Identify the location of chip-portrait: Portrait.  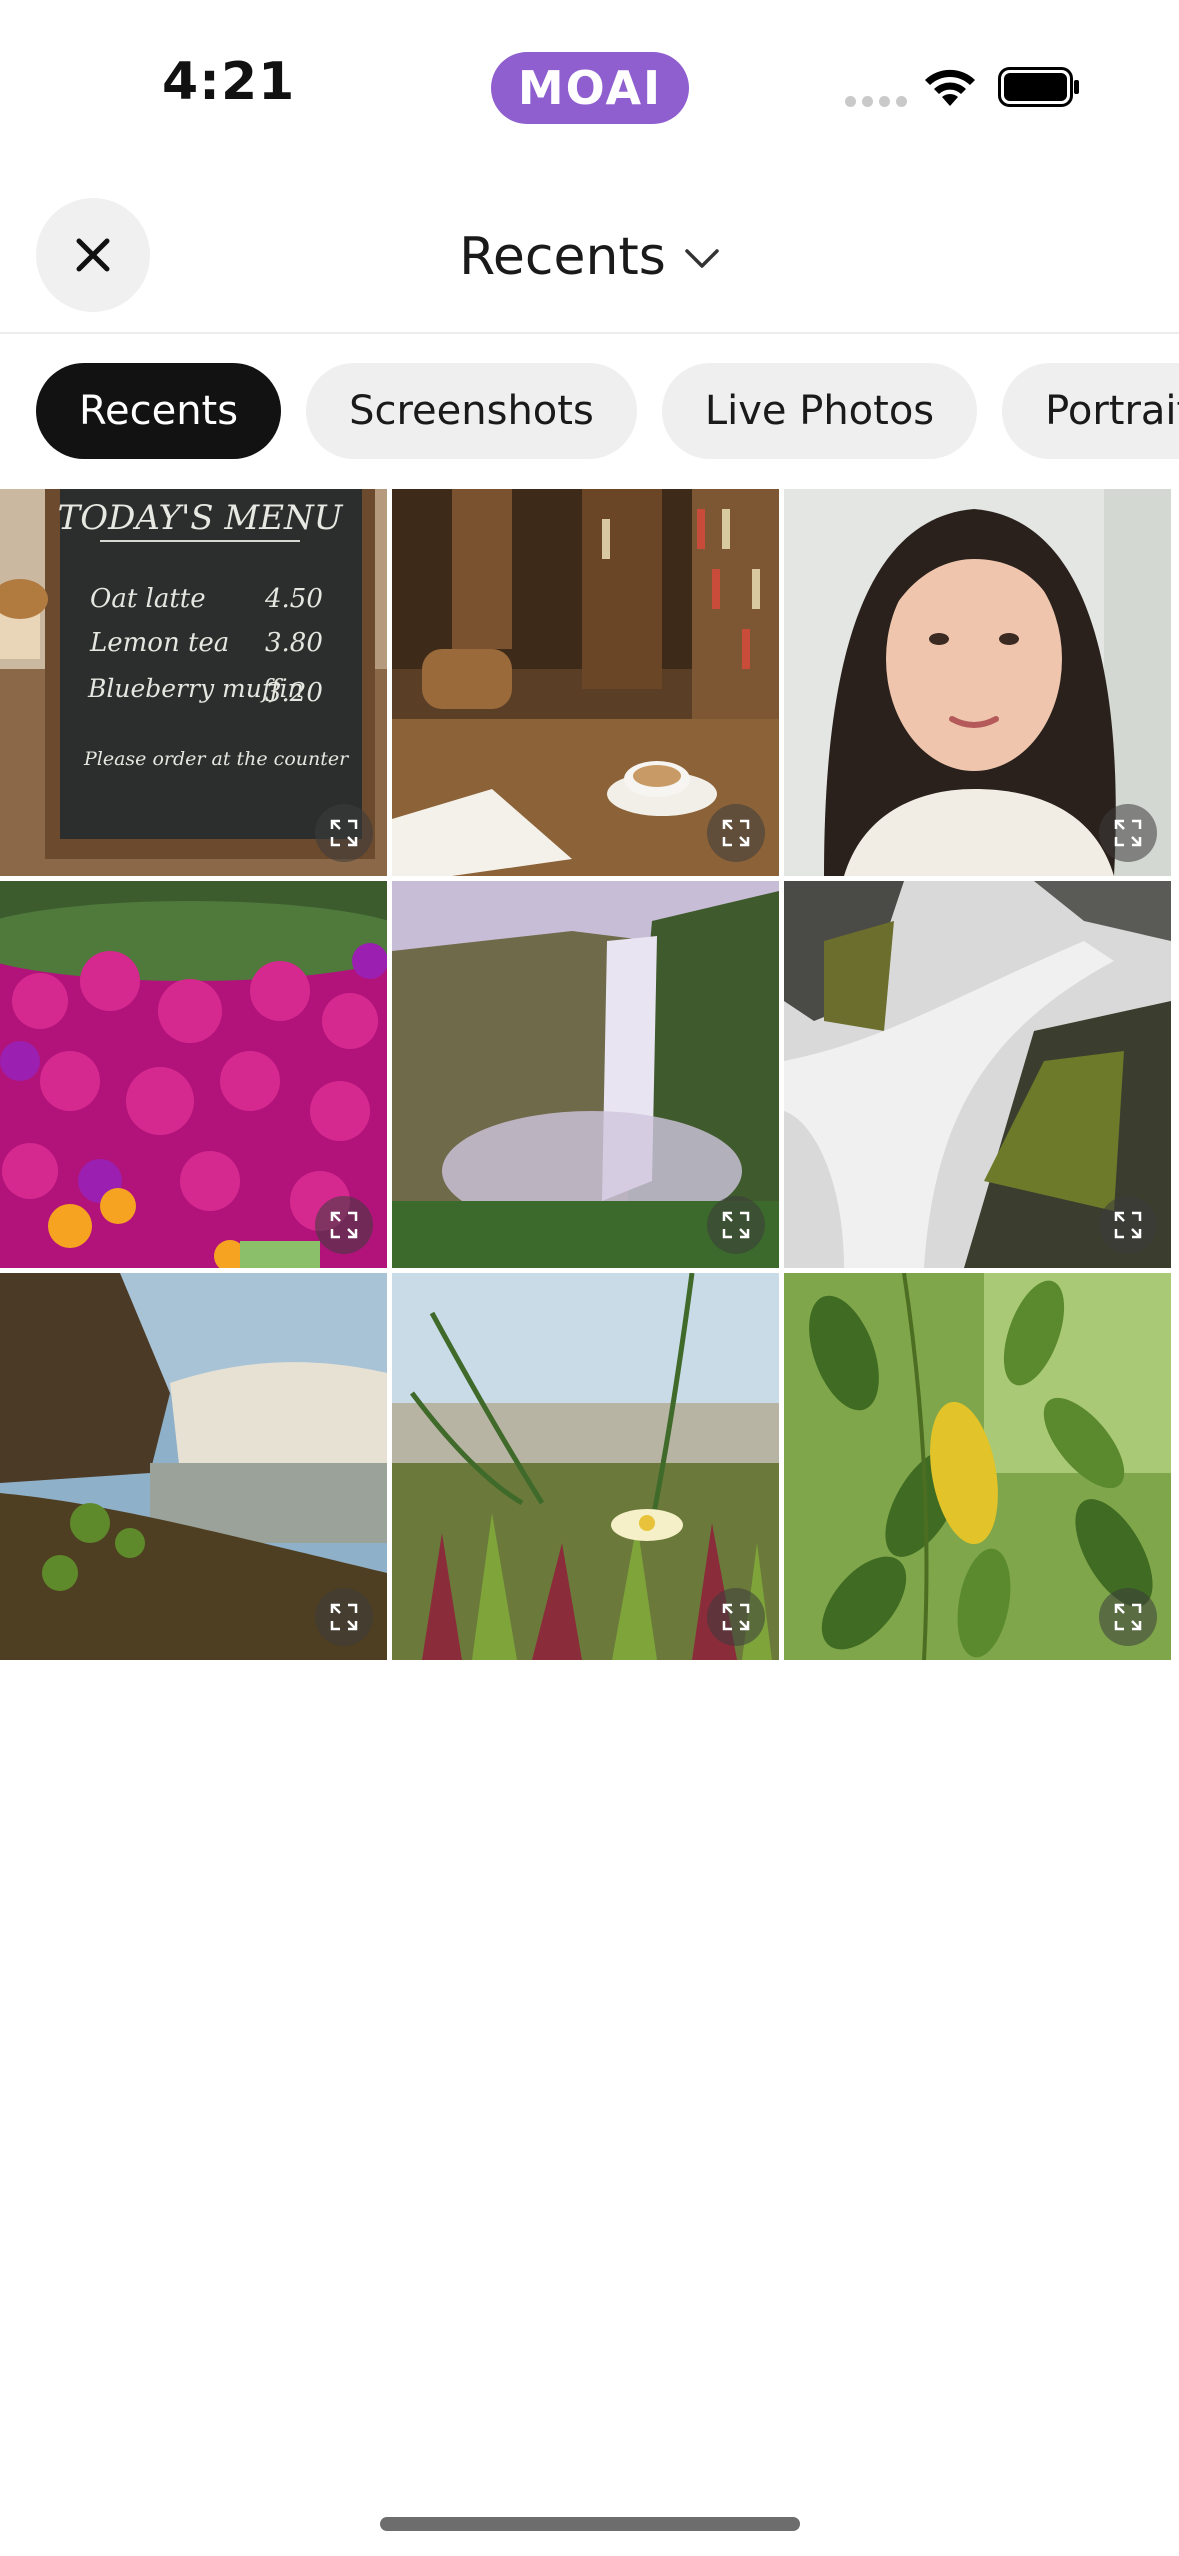
(1090, 411).